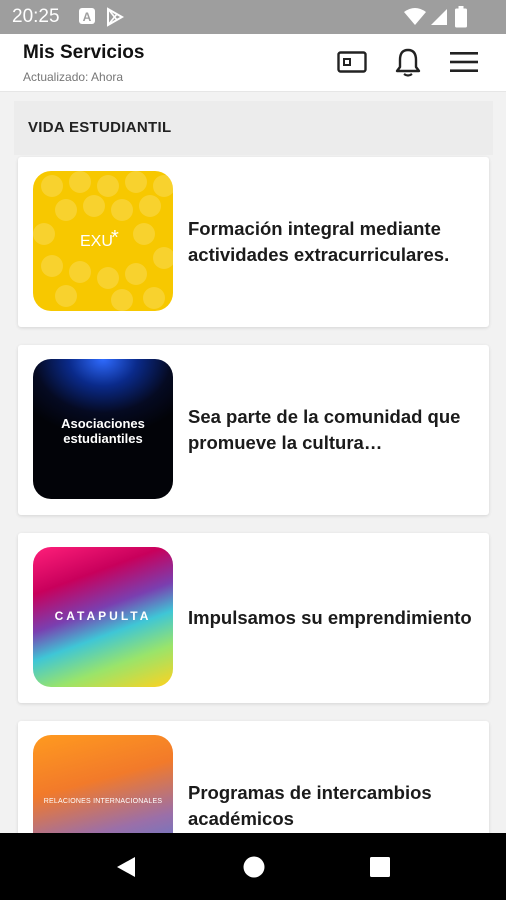  I want to click on exu-logo-image: EXU *, so click(103, 241).